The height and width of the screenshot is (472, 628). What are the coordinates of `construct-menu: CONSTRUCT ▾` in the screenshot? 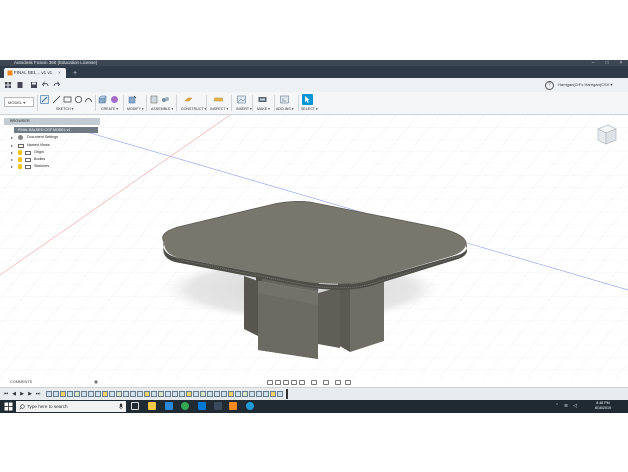 It's located at (193, 109).